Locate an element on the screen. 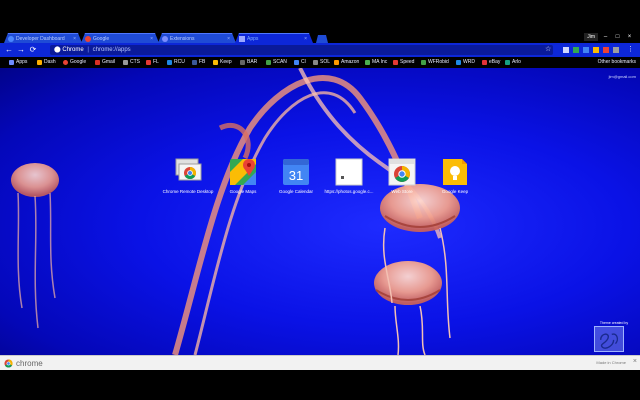 This screenshot has width=640, height=400. bookmark-label: RCU is located at coordinates (179, 62).